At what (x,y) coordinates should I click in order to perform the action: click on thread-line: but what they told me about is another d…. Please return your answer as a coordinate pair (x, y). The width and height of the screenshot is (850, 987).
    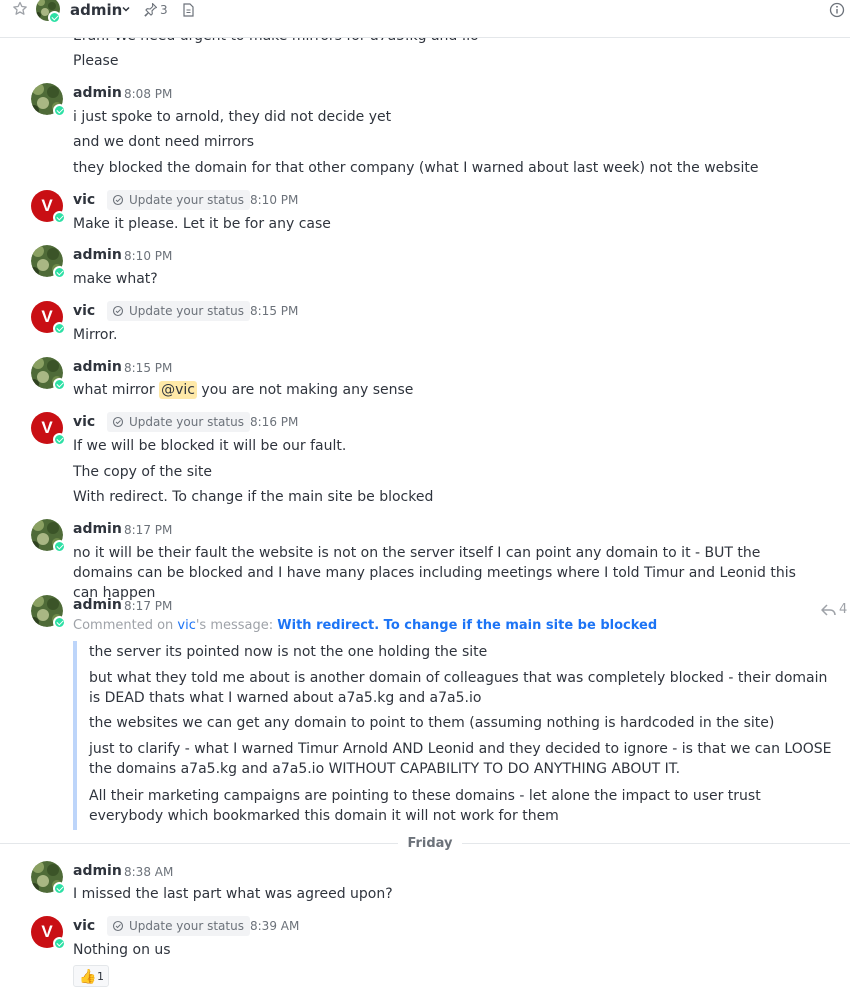
    Looking at the image, I should click on (458, 688).